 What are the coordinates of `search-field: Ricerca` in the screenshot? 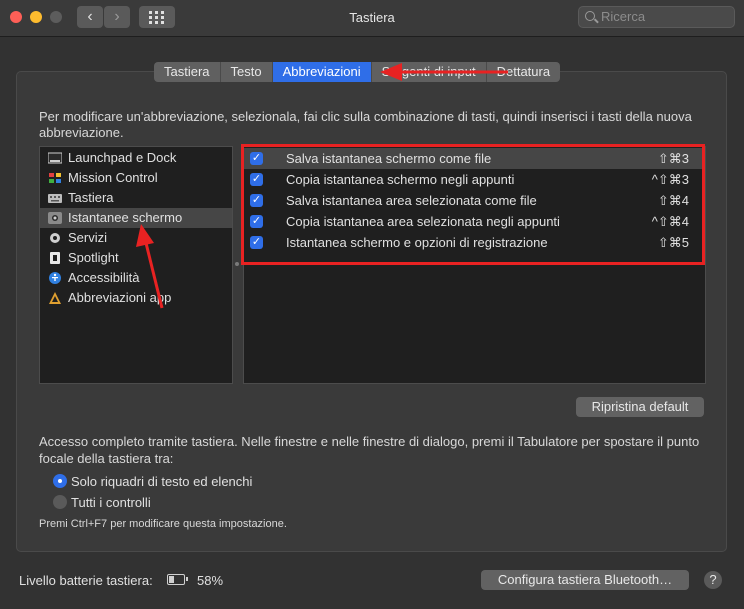 It's located at (656, 17).